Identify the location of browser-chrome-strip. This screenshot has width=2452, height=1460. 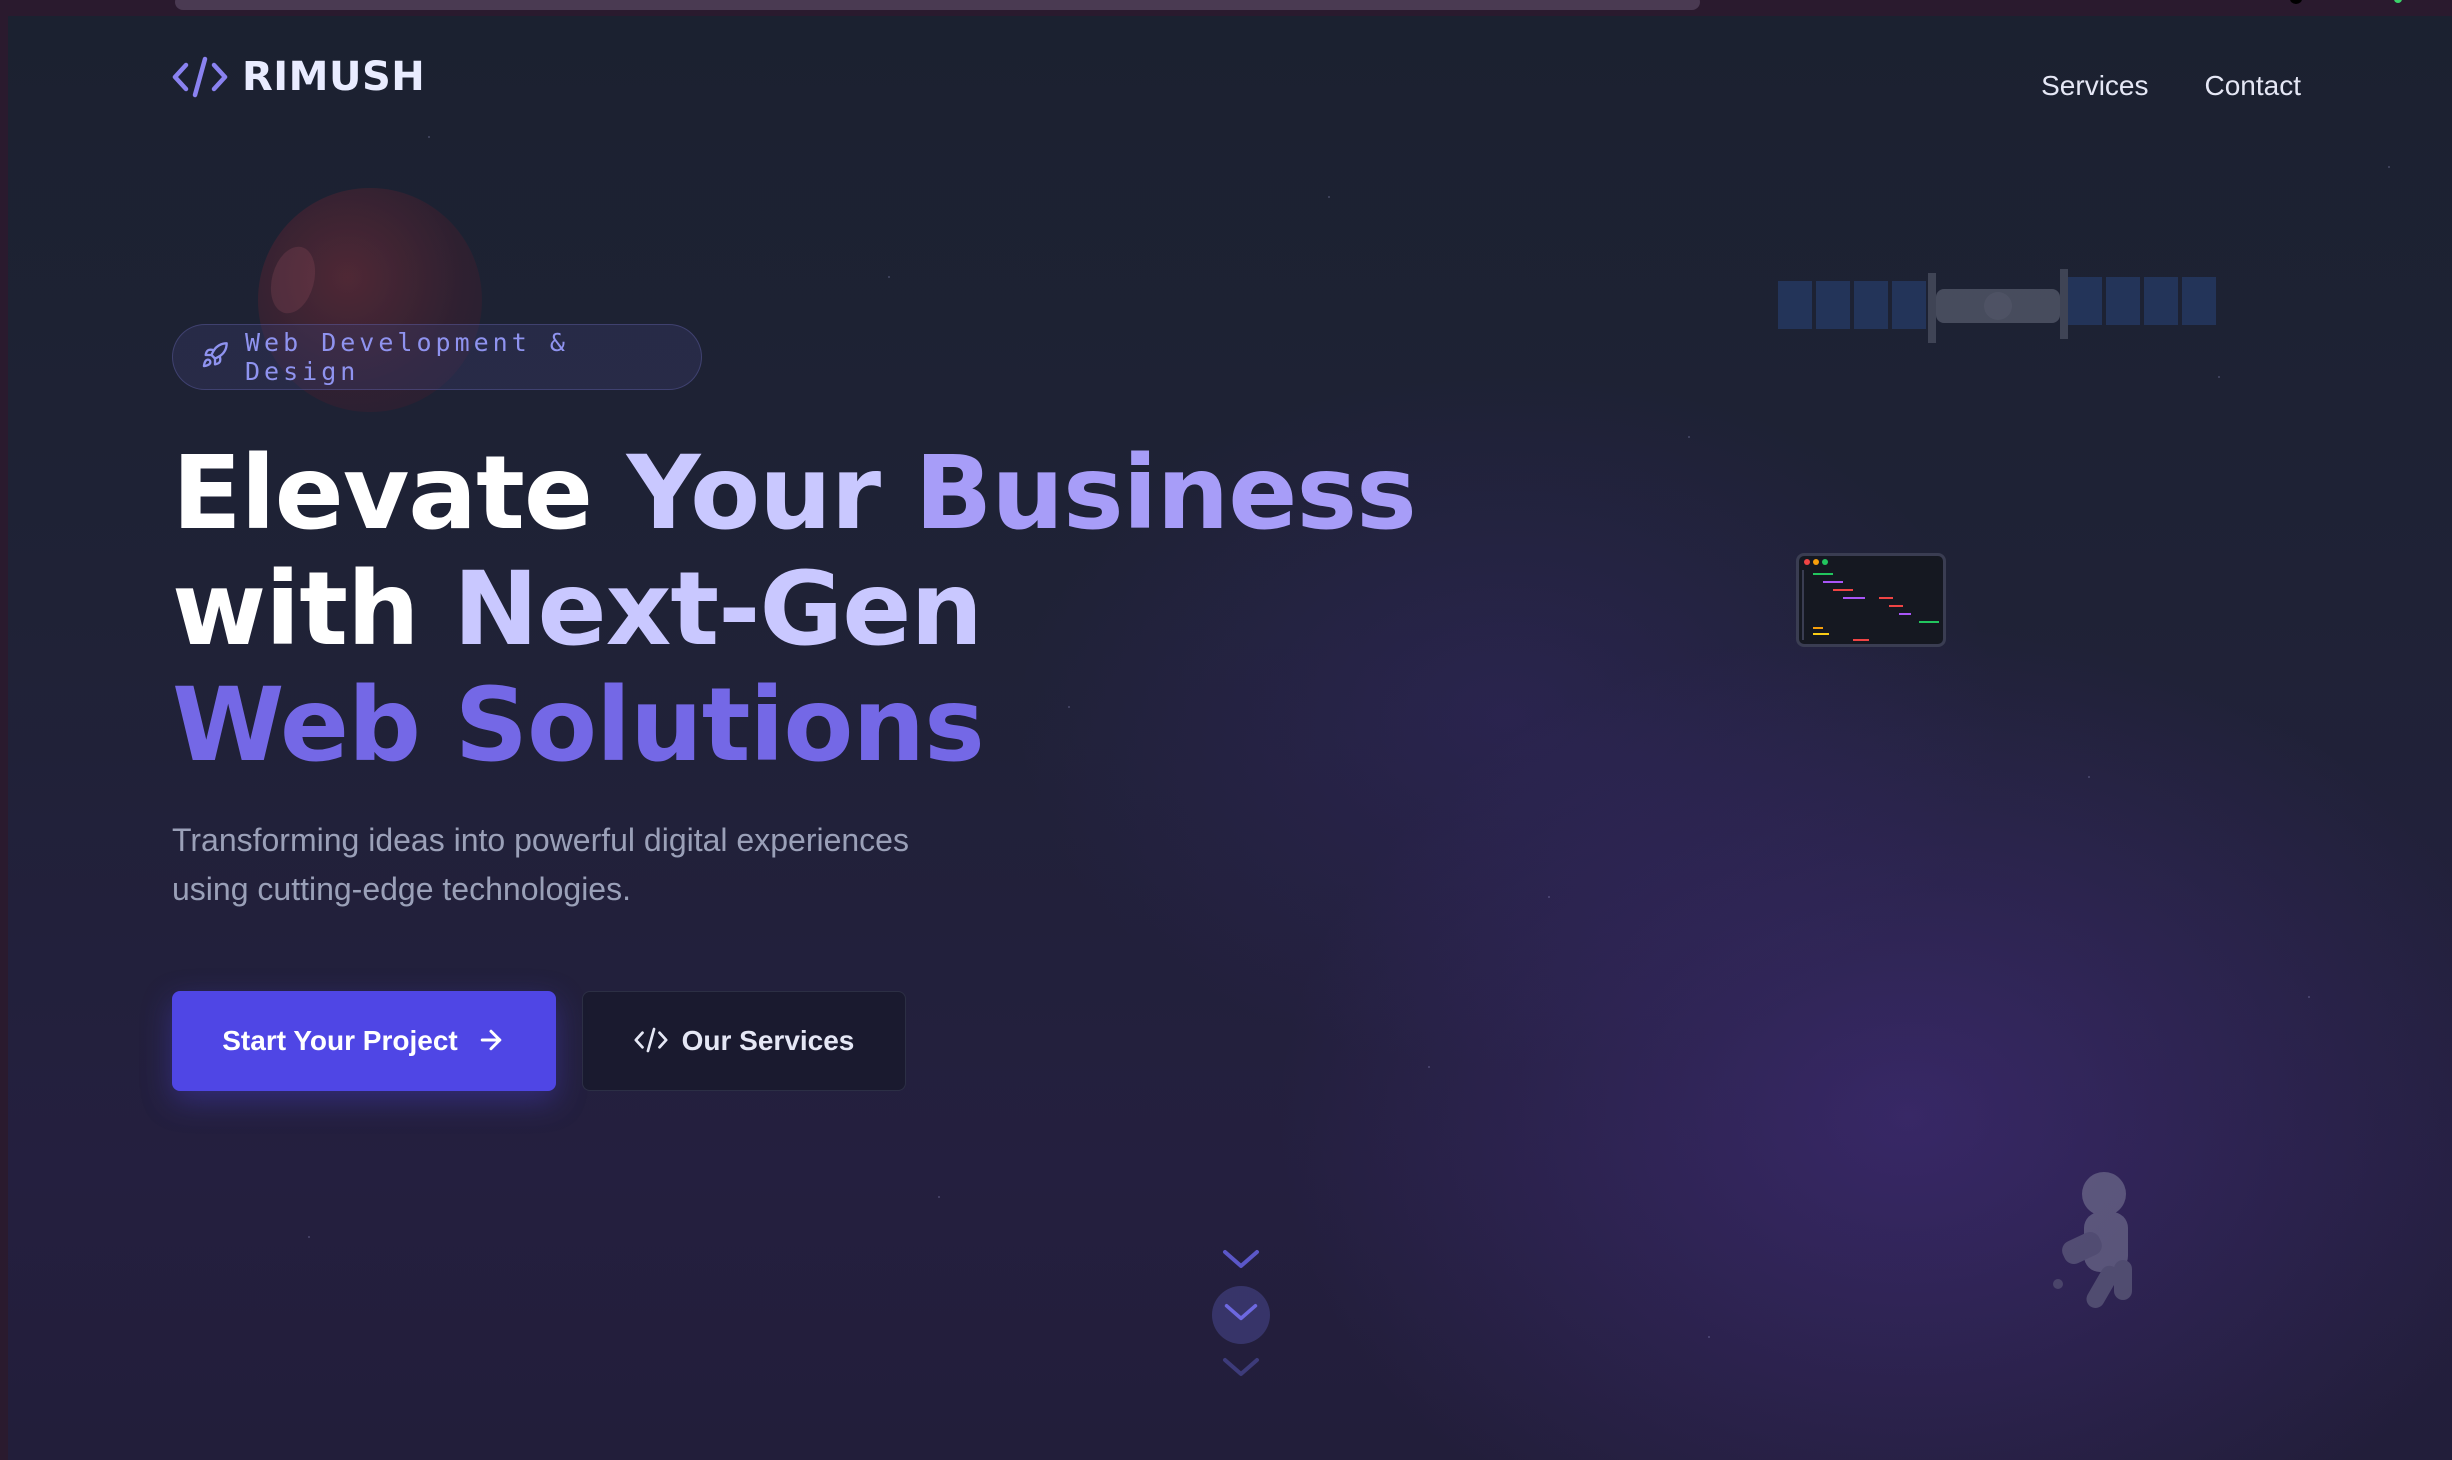
(1226, 8).